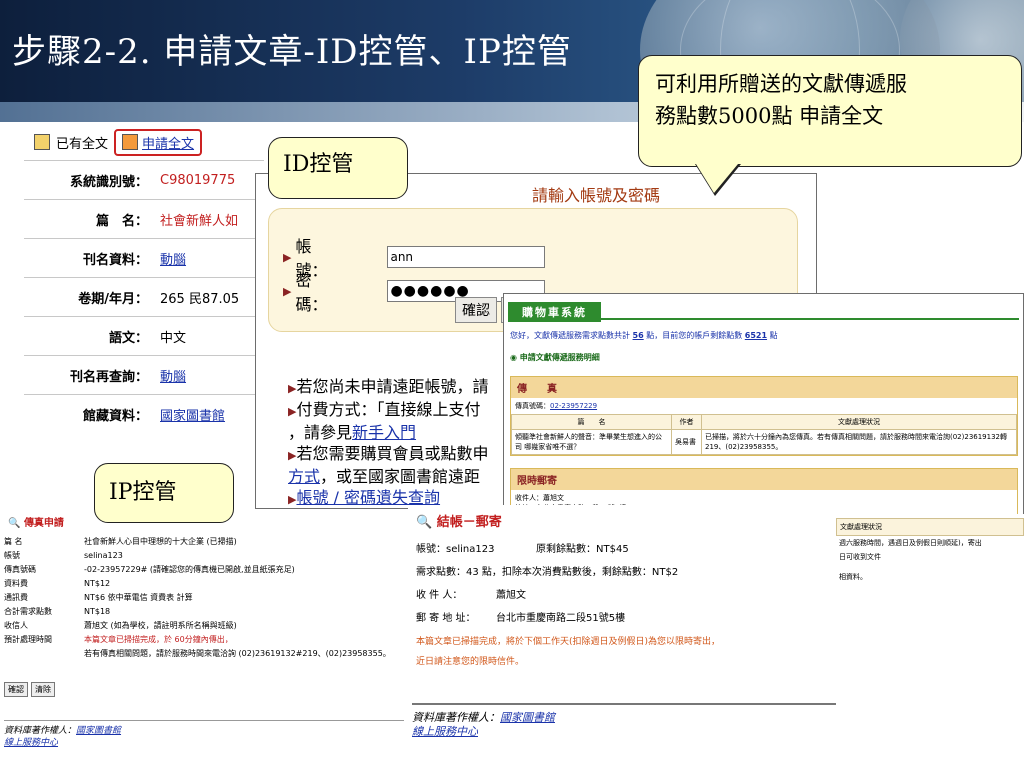  I want to click on table-row: 館藏資料： 國家圖書館, so click(144, 414).